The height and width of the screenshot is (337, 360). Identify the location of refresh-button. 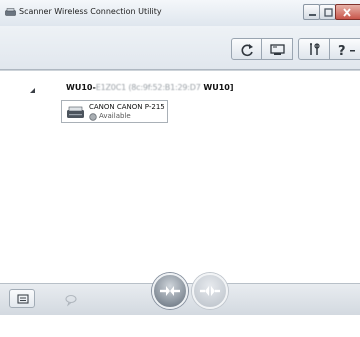
(246, 49).